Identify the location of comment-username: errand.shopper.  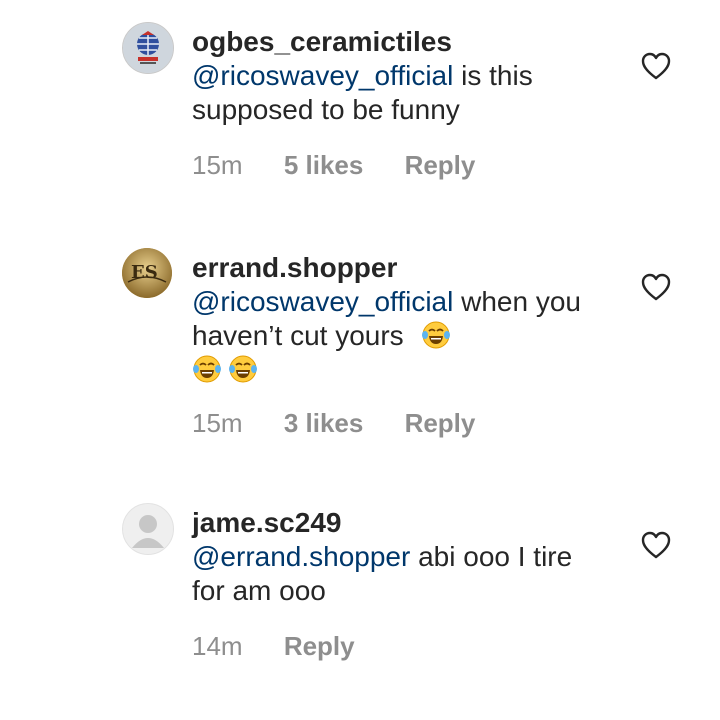
(402, 268).